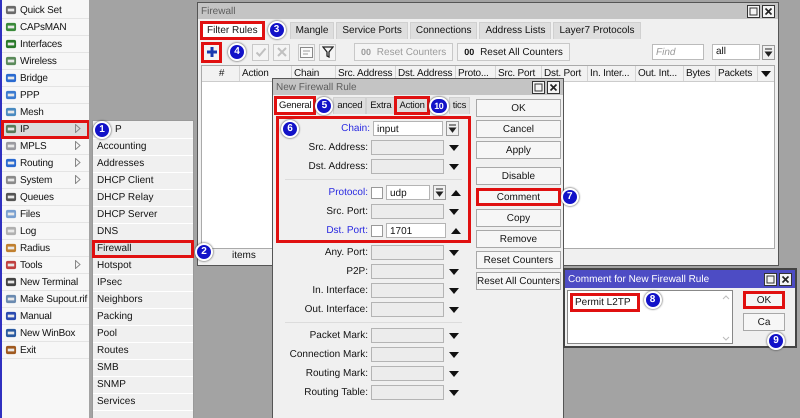  Describe the element at coordinates (45, 214) in the screenshot. I see `menu-item: Files` at that location.